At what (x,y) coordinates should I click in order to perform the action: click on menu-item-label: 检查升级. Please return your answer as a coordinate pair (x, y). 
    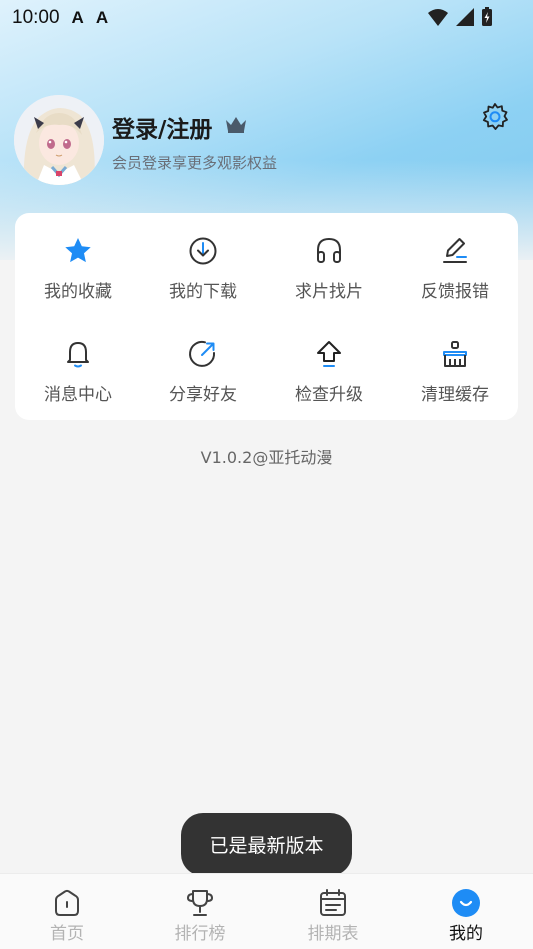
    Looking at the image, I should click on (329, 395).